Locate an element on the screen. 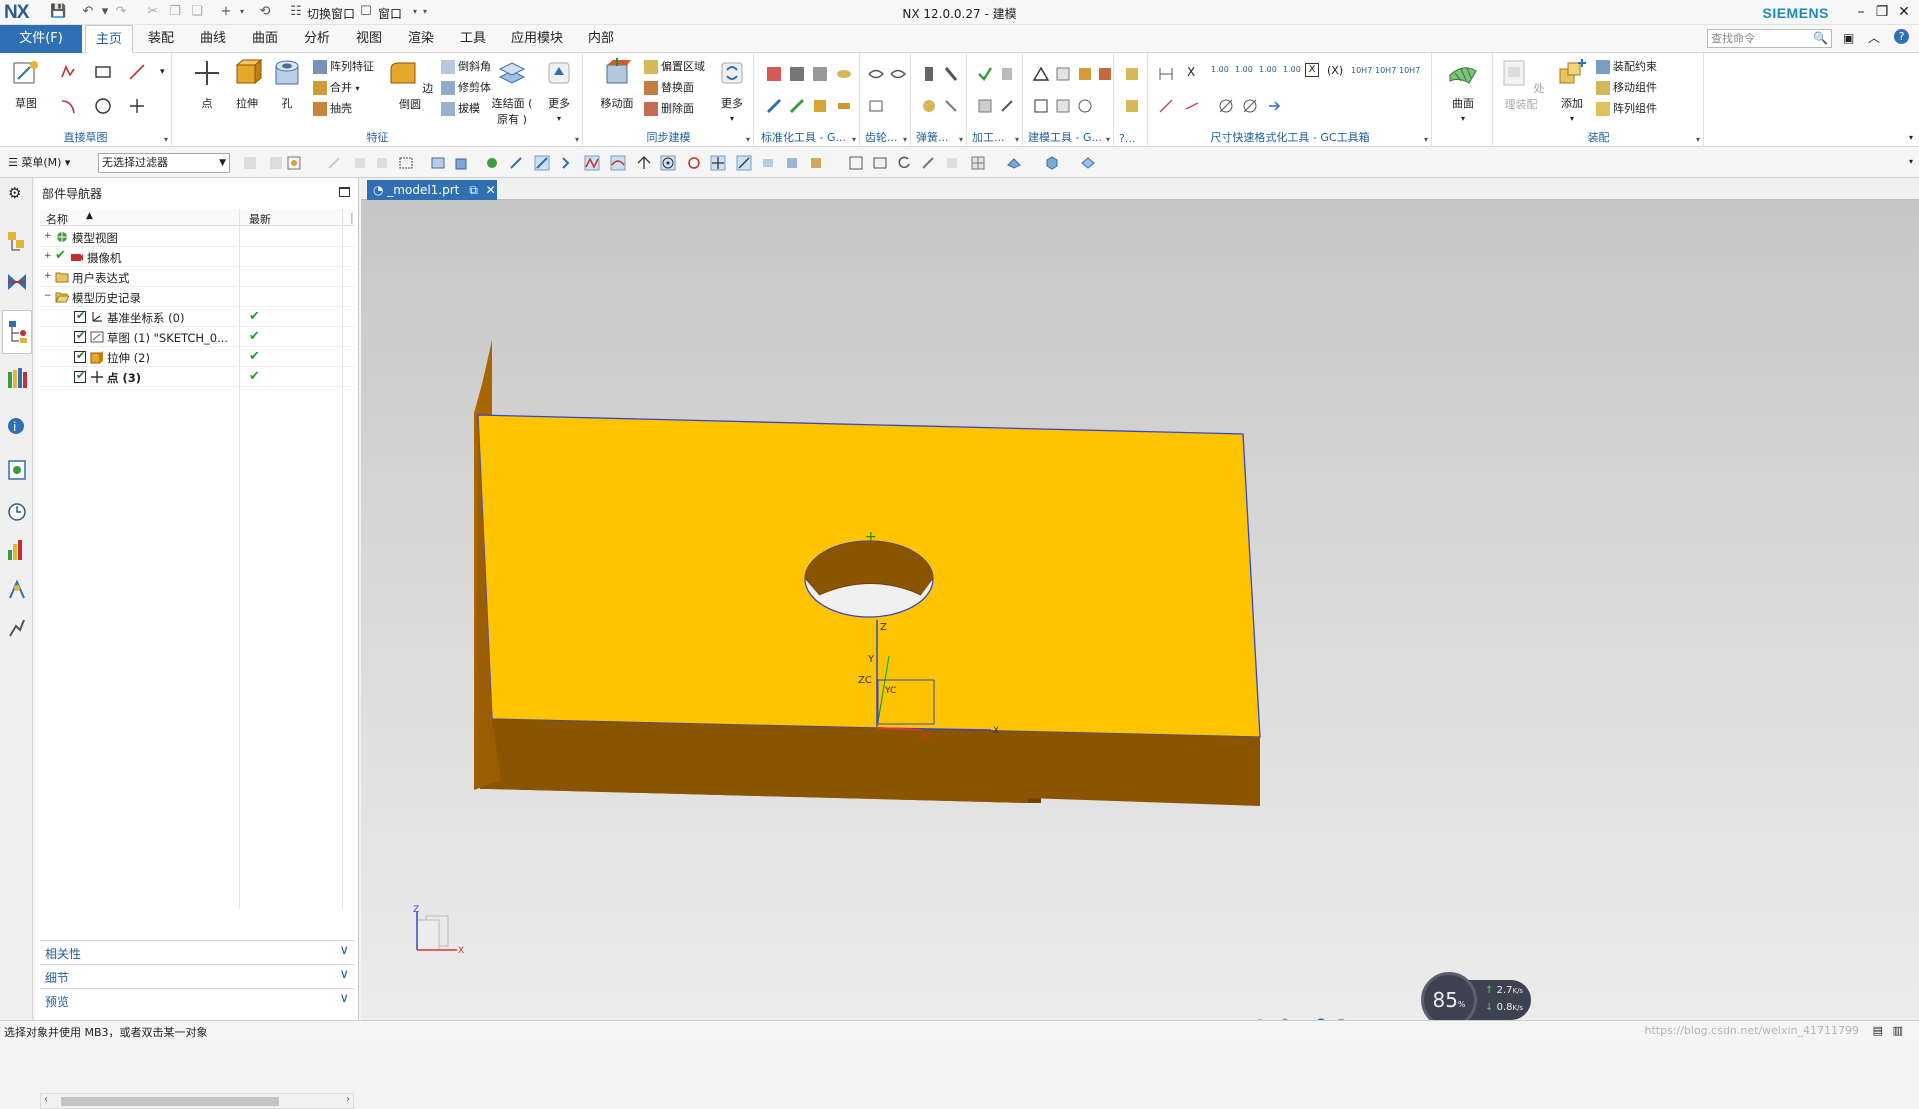 This screenshot has width=1919, height=1109. tree-row: − 模型历史记录 is located at coordinates (197, 297).